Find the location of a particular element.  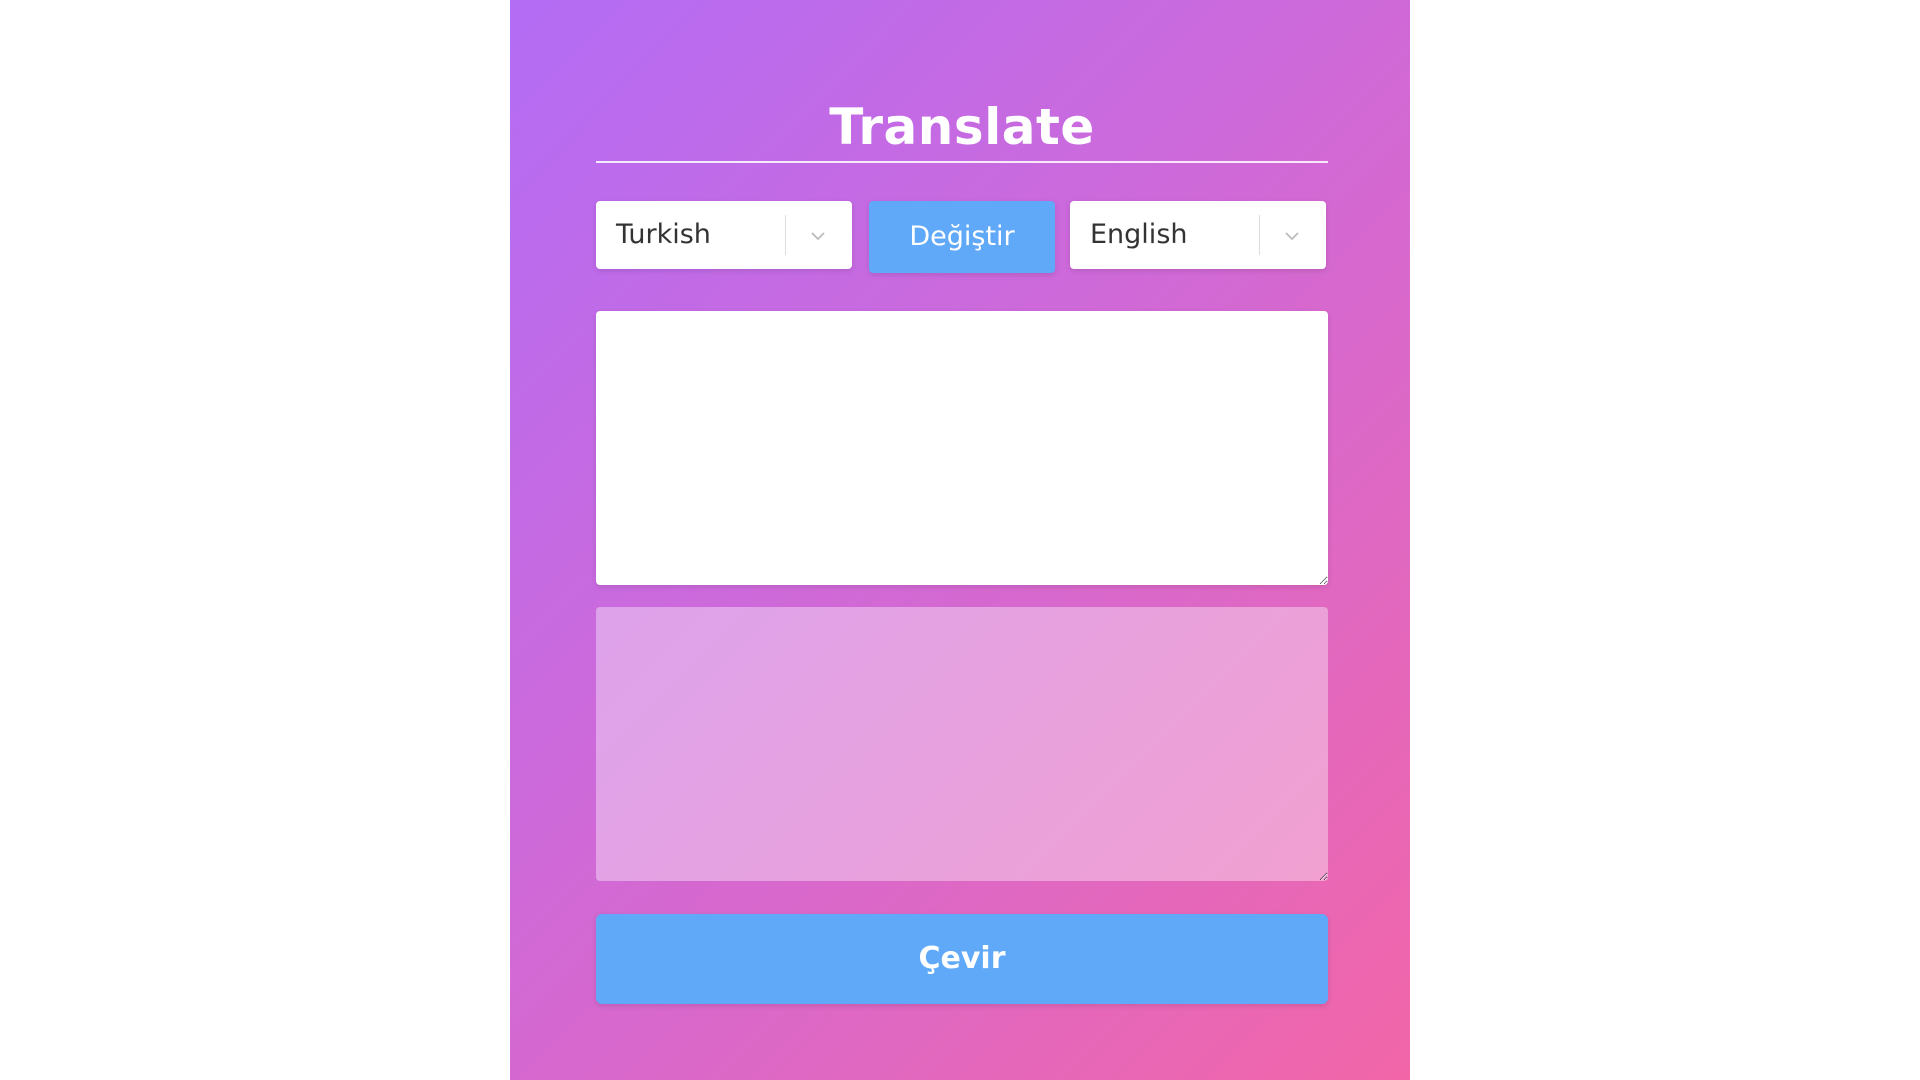

target-language-value: English is located at coordinates (1139, 234).